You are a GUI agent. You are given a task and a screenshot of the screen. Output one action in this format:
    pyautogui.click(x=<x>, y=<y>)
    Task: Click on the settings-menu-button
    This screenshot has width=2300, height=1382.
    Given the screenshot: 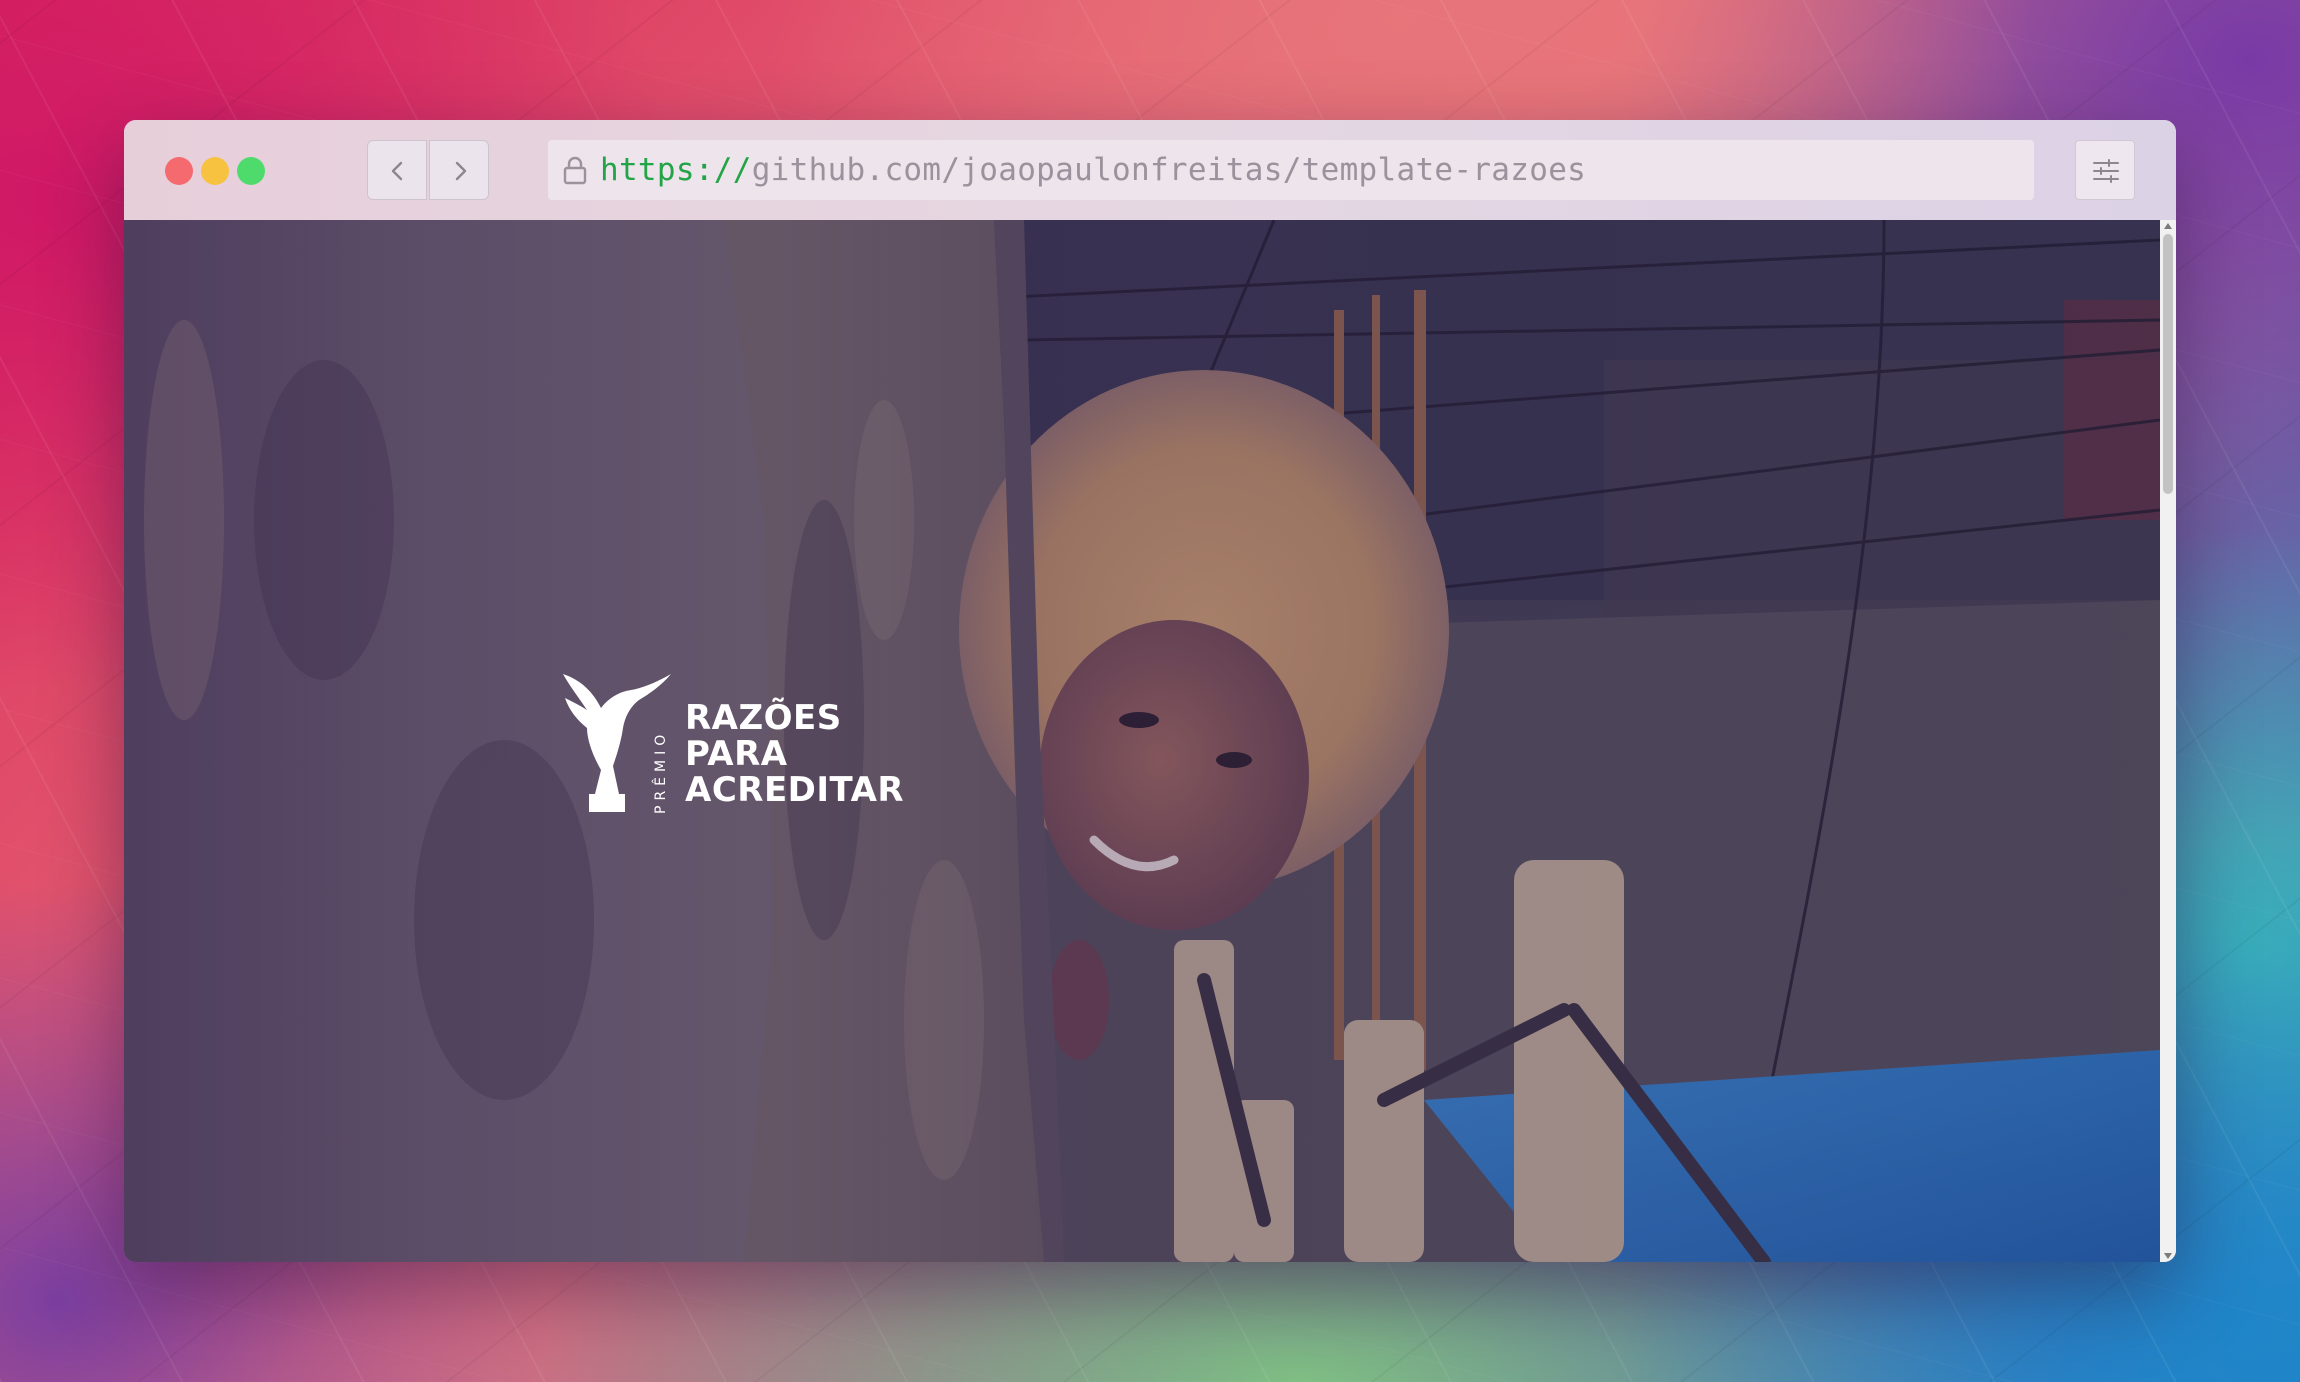 What is the action you would take?
    pyautogui.click(x=2105, y=170)
    